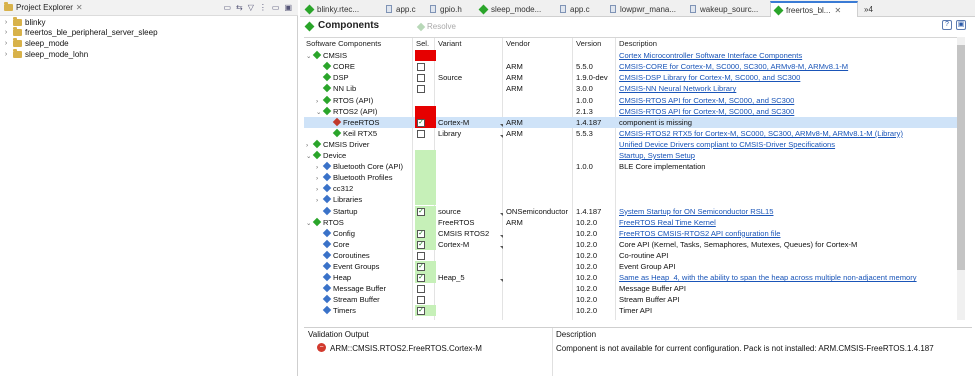 This screenshot has height=376, width=975. Describe the element at coordinates (472, 277) in the screenshot. I see `variant-cell: Heap_5` at that location.